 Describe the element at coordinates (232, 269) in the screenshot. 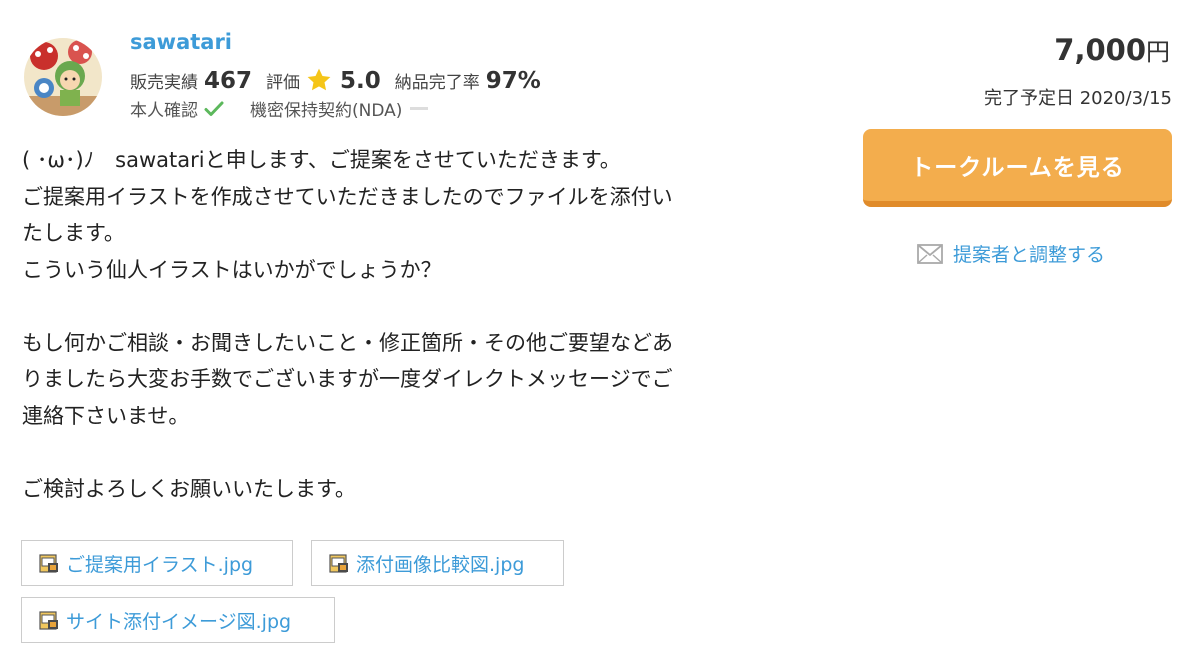

I see `message-line: こういう仙人イラストはいかがでしょうか？` at that location.